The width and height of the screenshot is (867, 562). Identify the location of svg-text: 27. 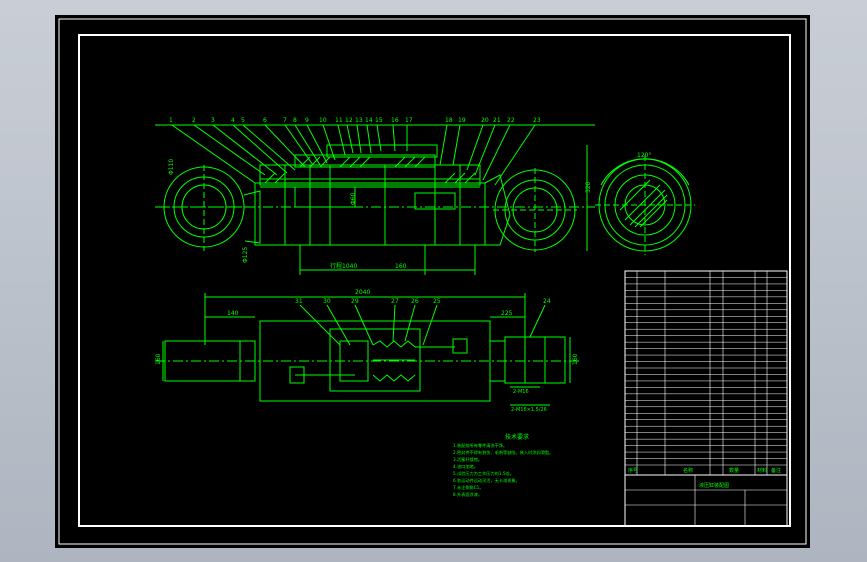
(395, 301).